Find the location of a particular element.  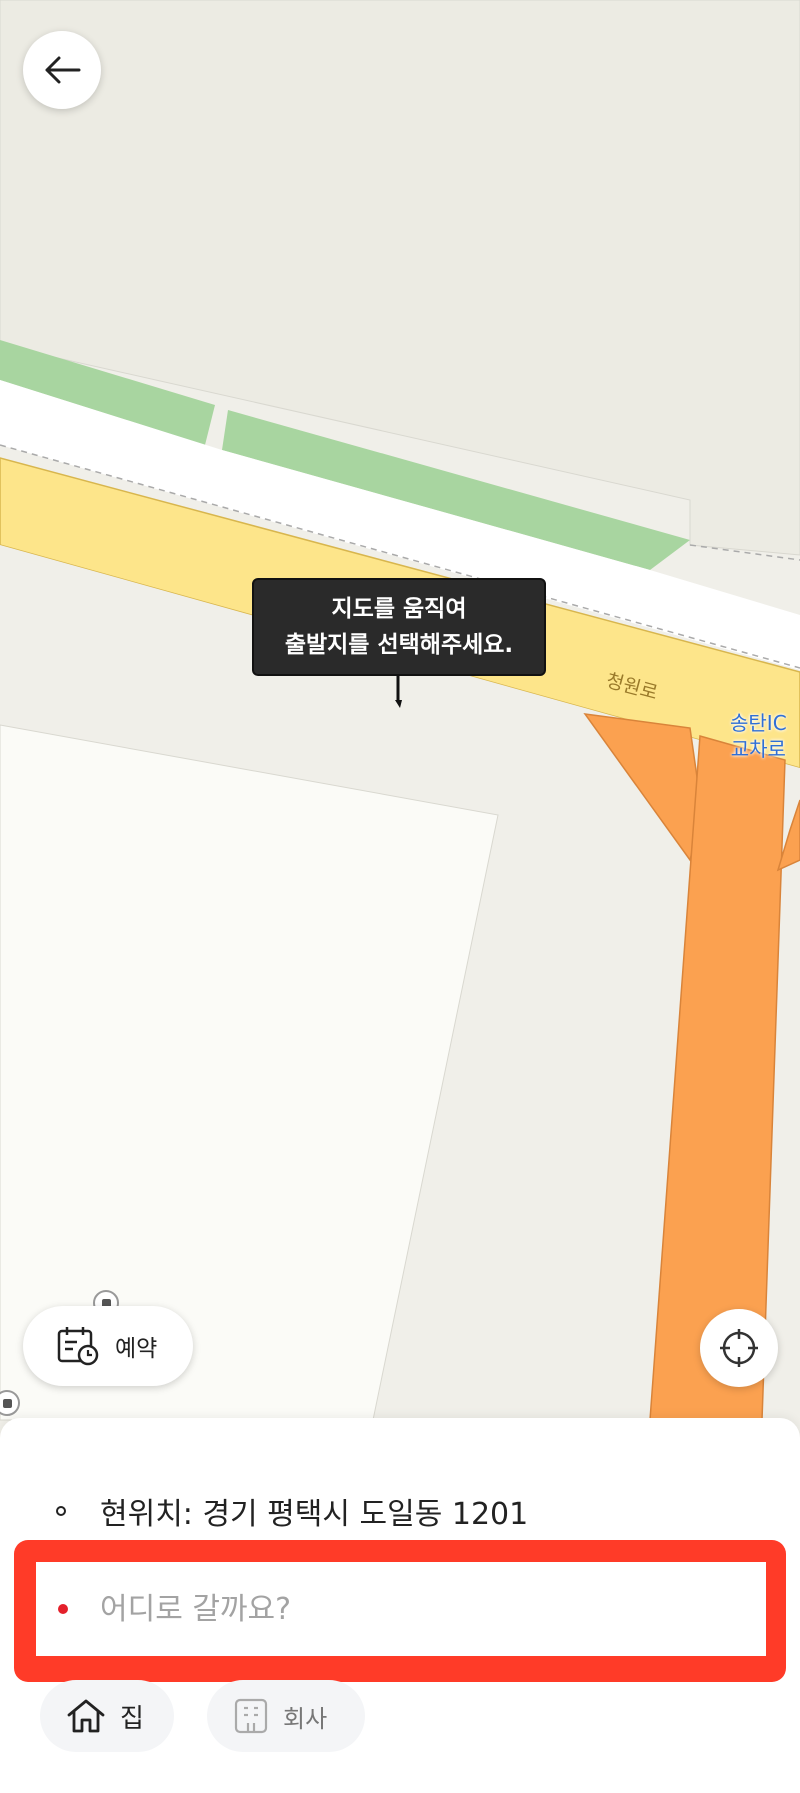

destination-dot-icon is located at coordinates (63, 1609).